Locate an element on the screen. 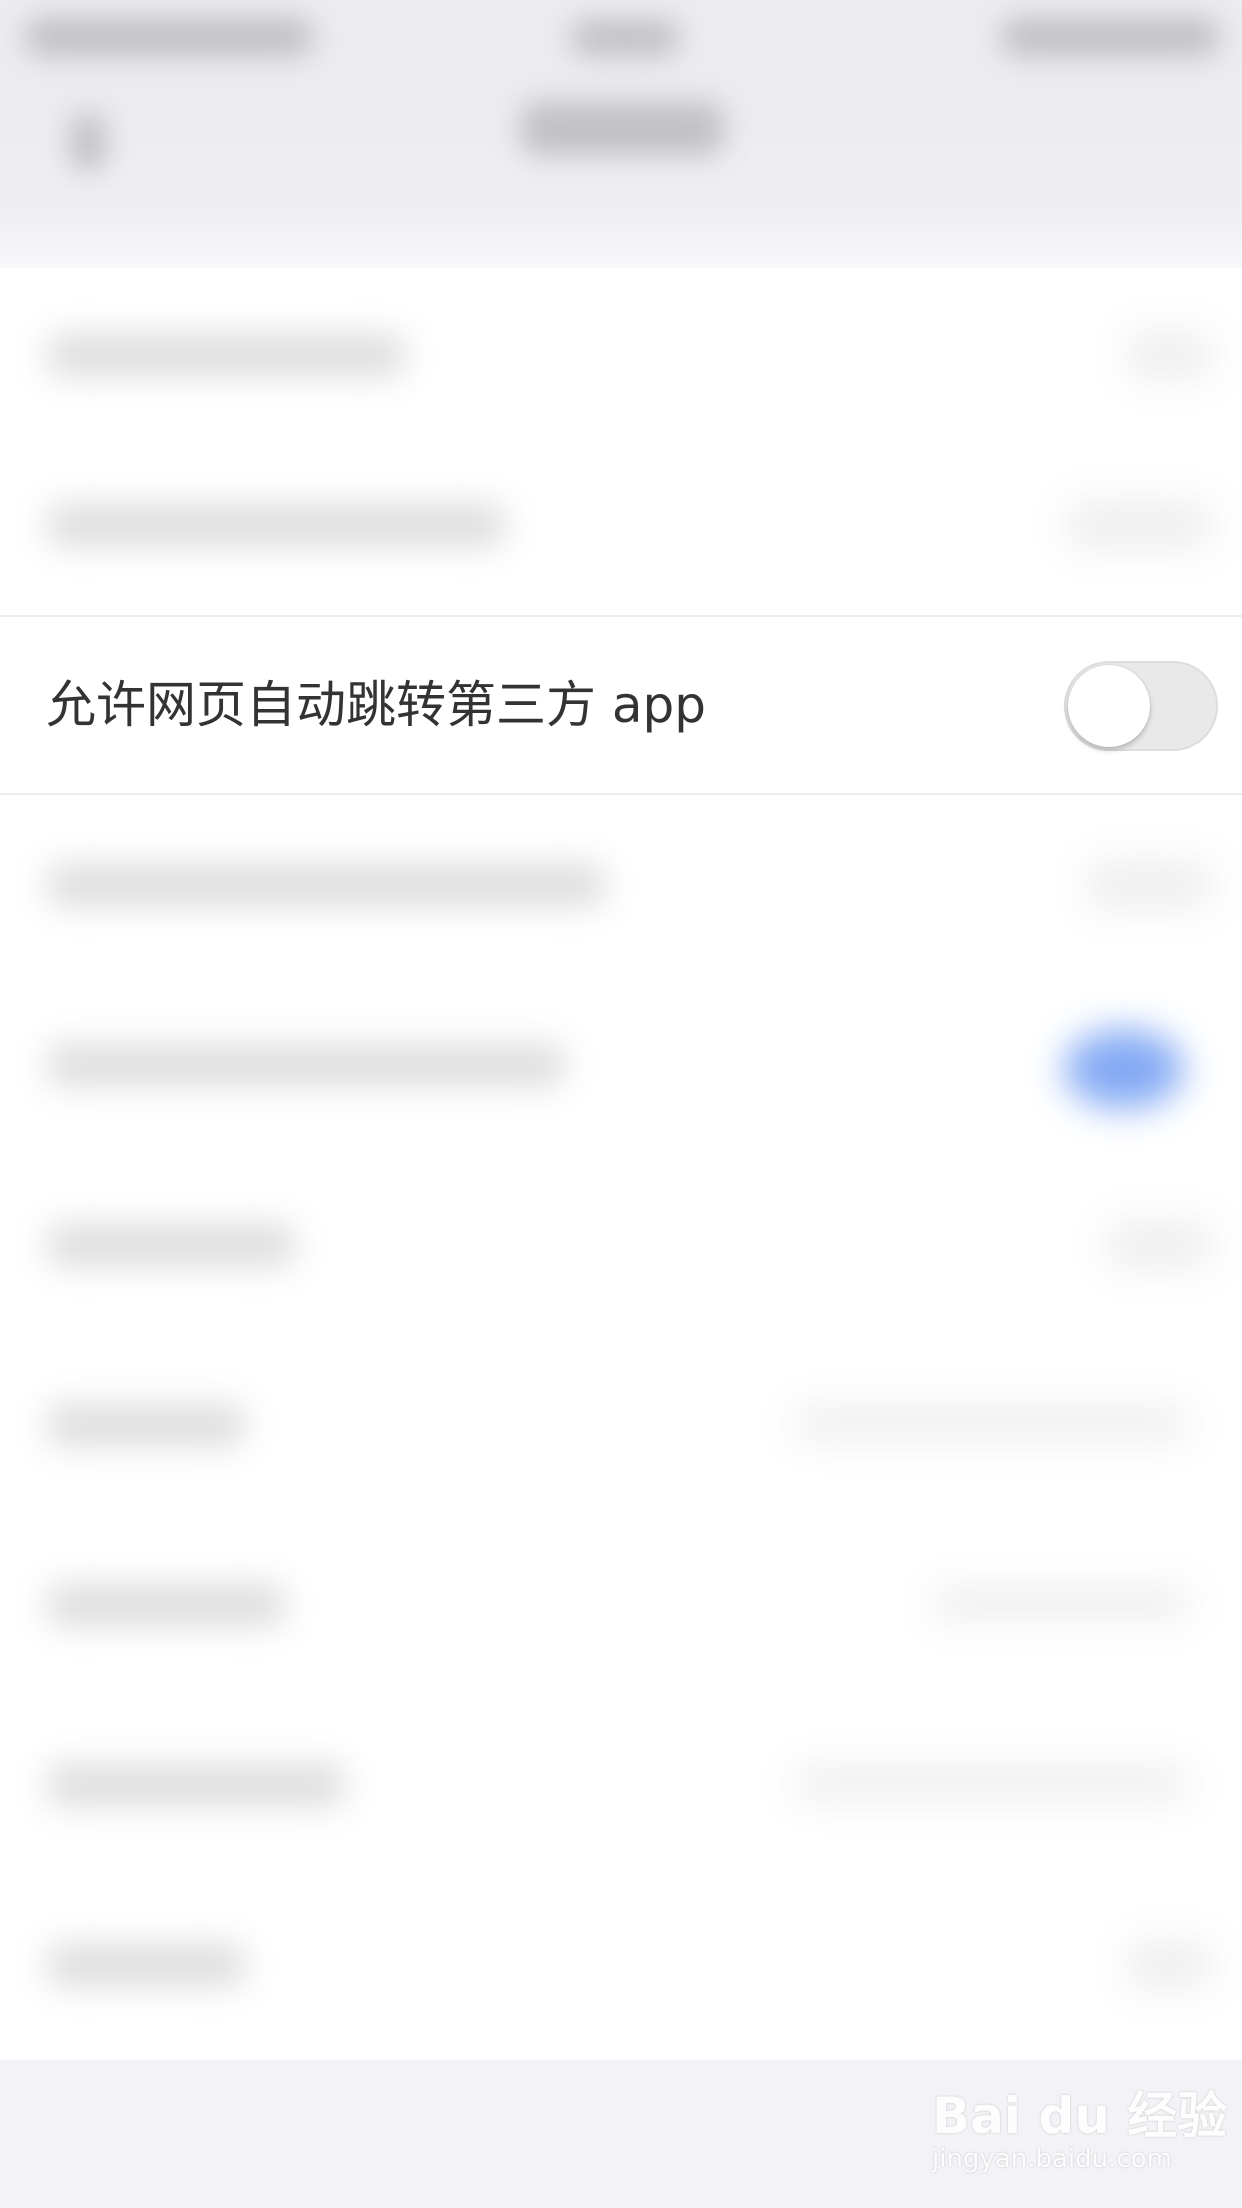 Image resolution: width=1242 pixels, height=2208 pixels. settings-row-label: 允许网页自动跳转第三方 app is located at coordinates (376, 705).